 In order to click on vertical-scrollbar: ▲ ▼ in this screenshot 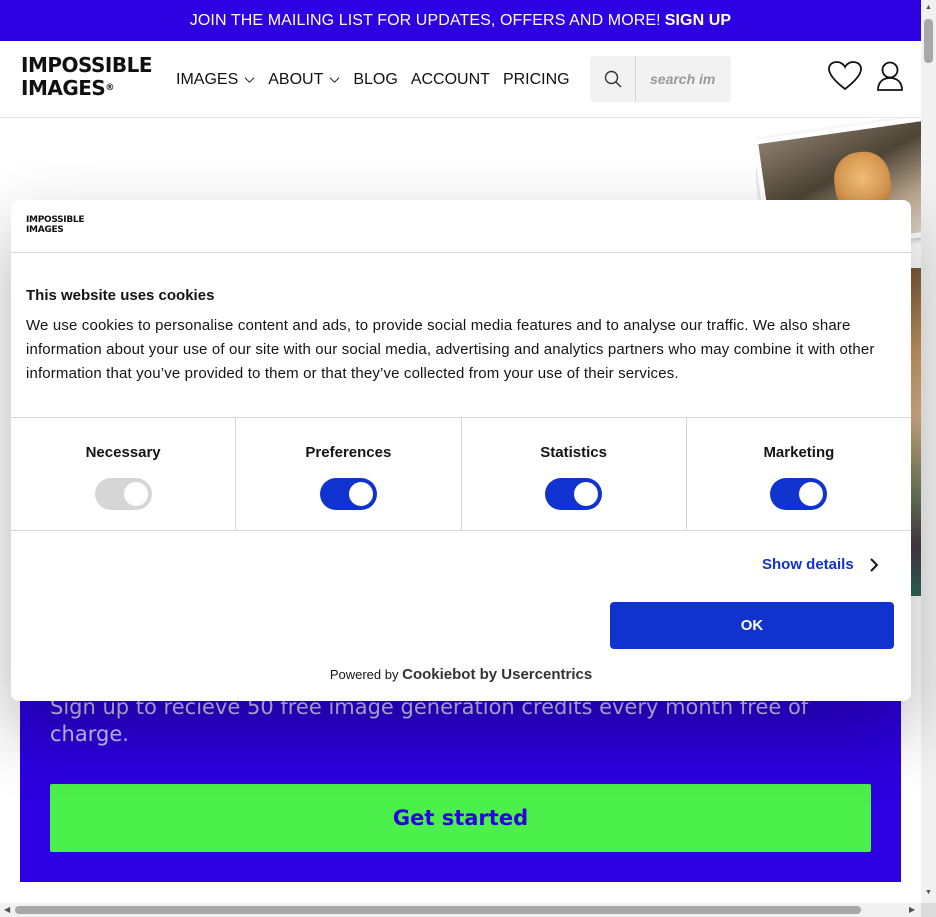, I will do `click(928, 451)`.